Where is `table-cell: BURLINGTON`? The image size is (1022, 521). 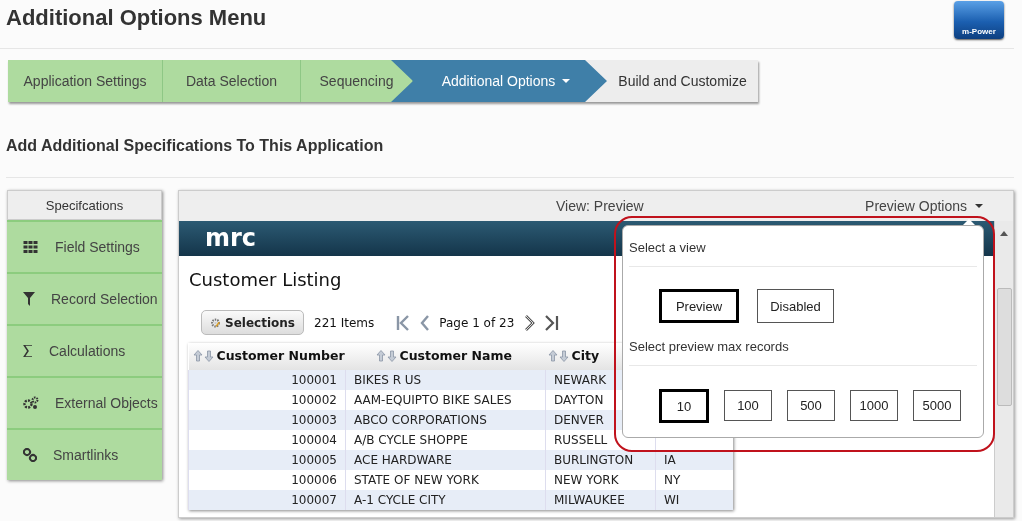
table-cell: BURLINGTON is located at coordinates (600, 460).